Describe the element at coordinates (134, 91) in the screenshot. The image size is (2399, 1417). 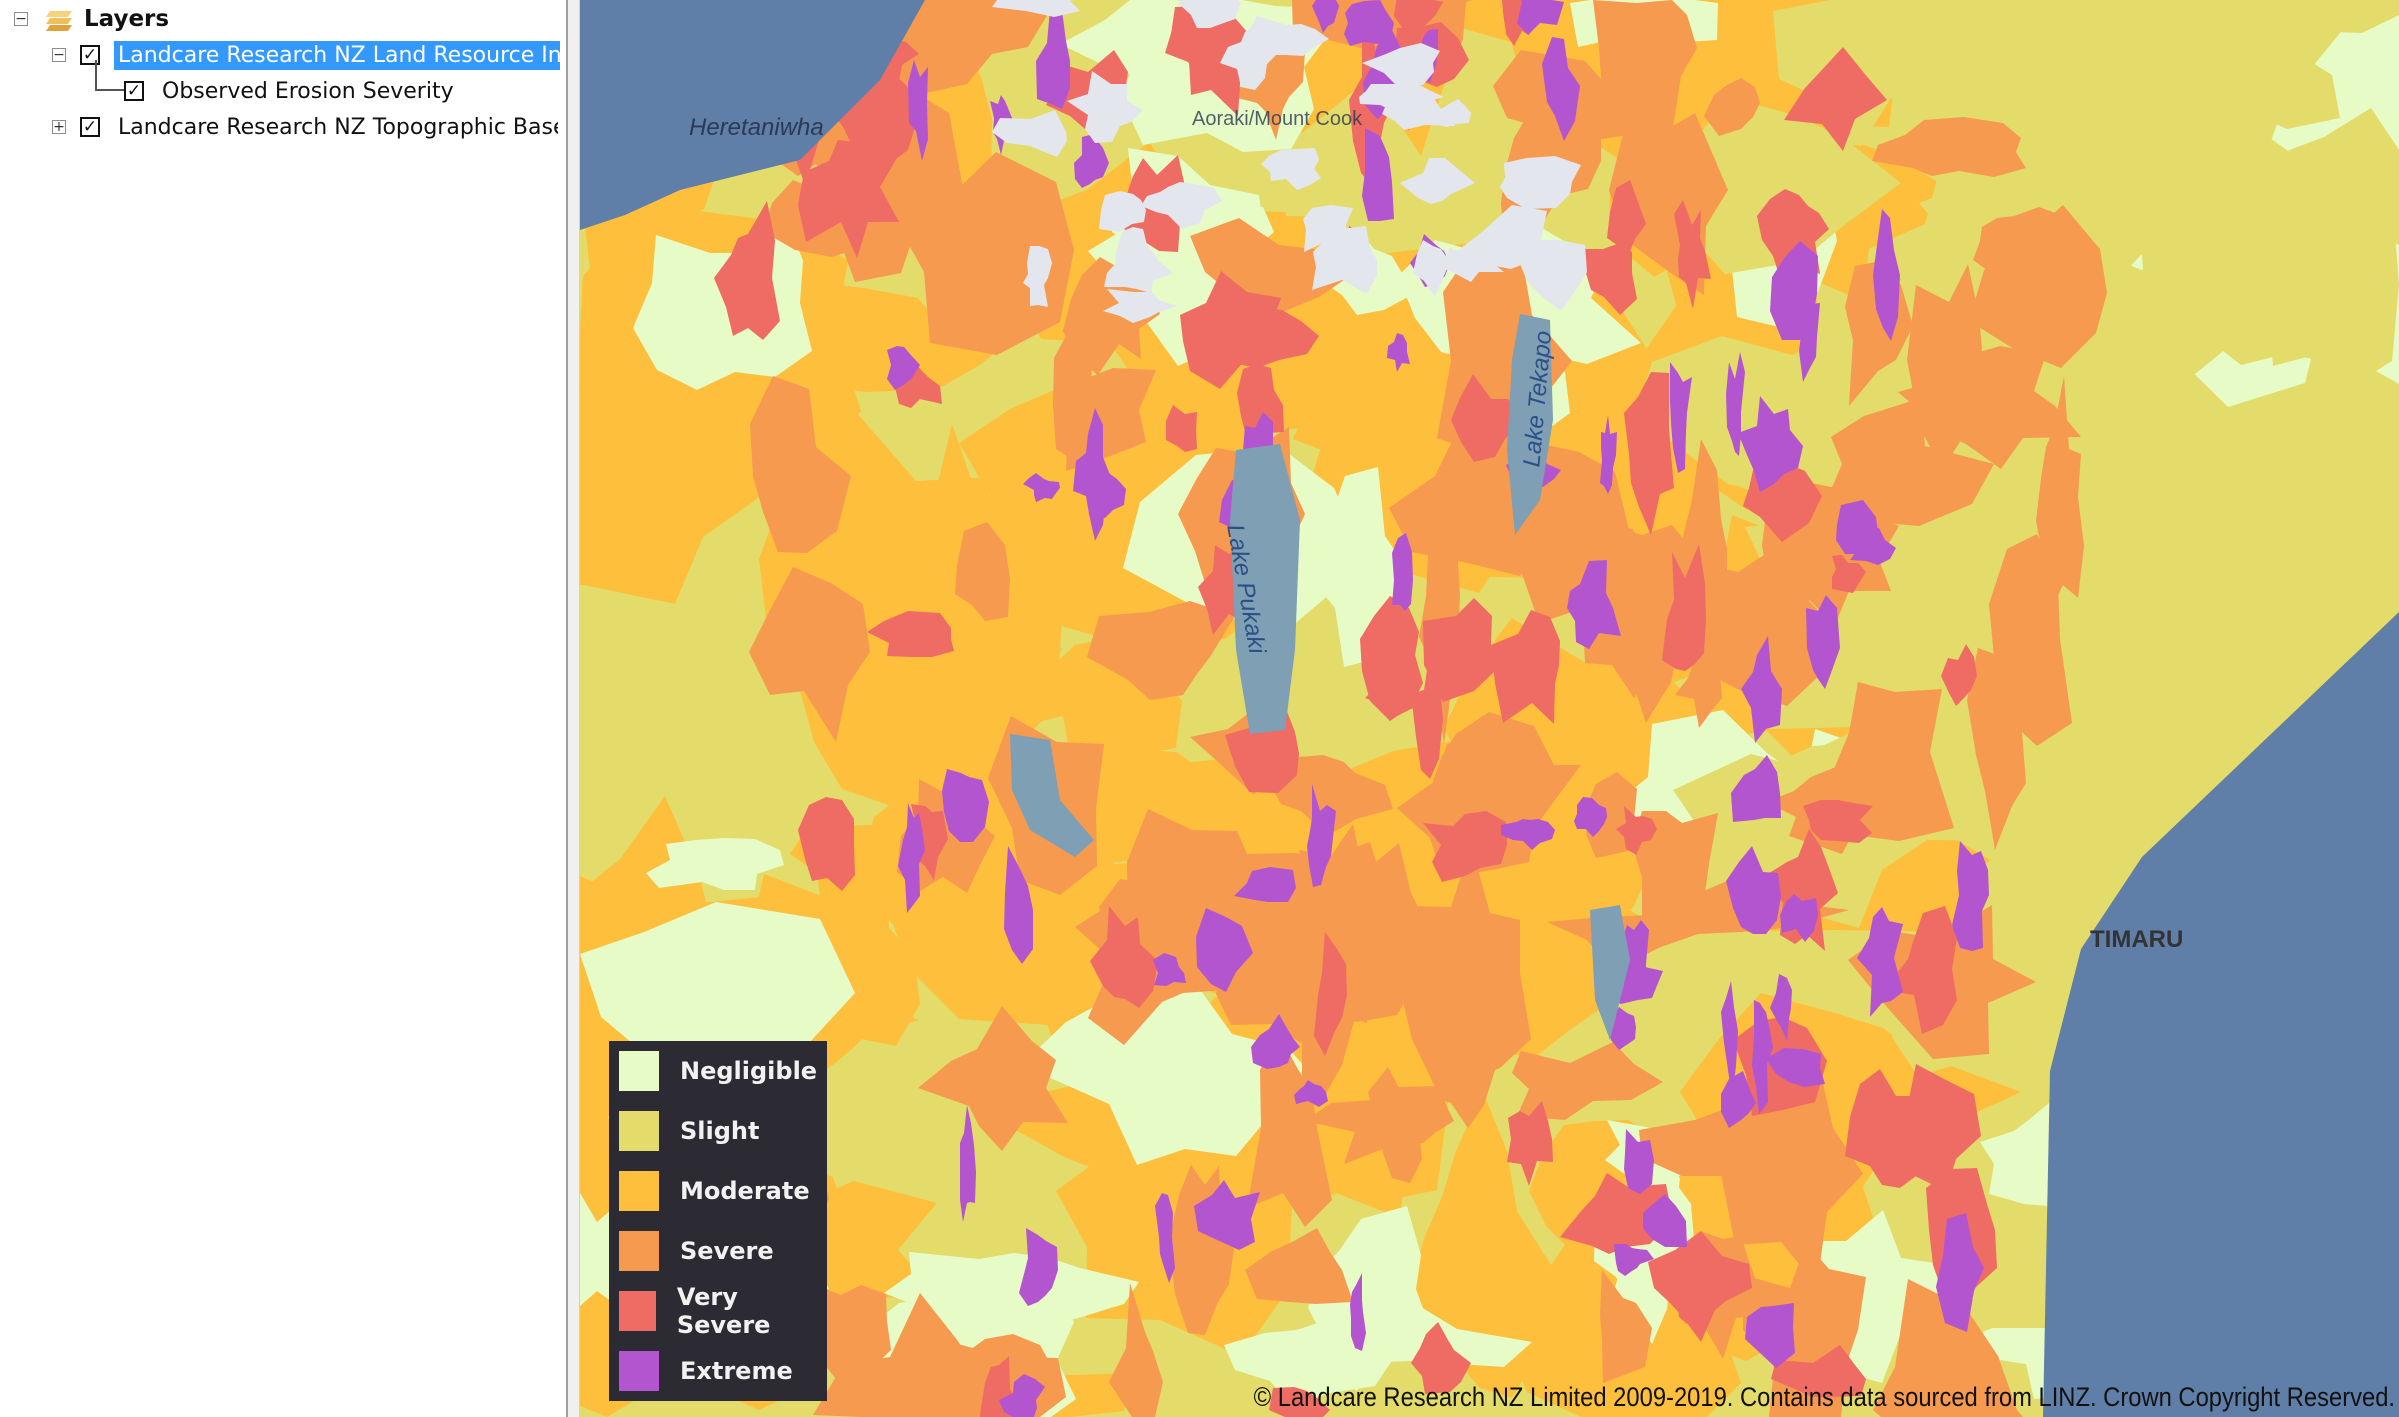
I see `sublayer-checkbox: ✓` at that location.